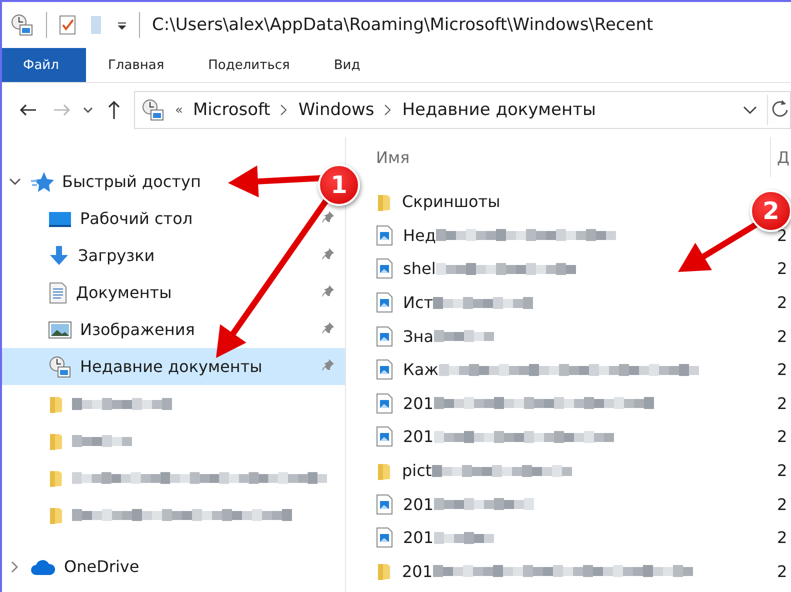  I want to click on file-name: Зна, so click(418, 336).